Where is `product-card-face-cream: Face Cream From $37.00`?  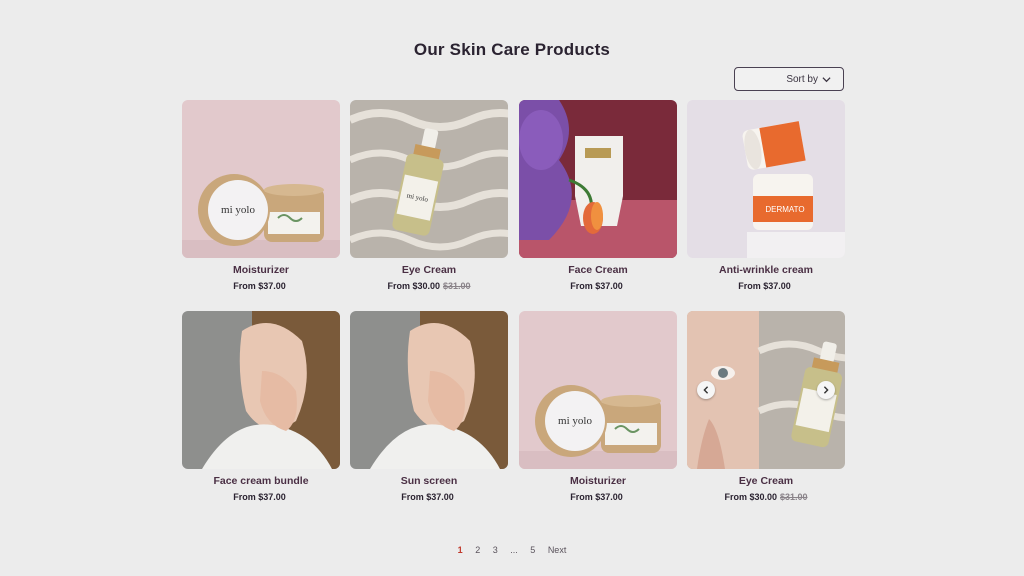
product-card-face-cream: Face Cream From $37.00 is located at coordinates (598, 195).